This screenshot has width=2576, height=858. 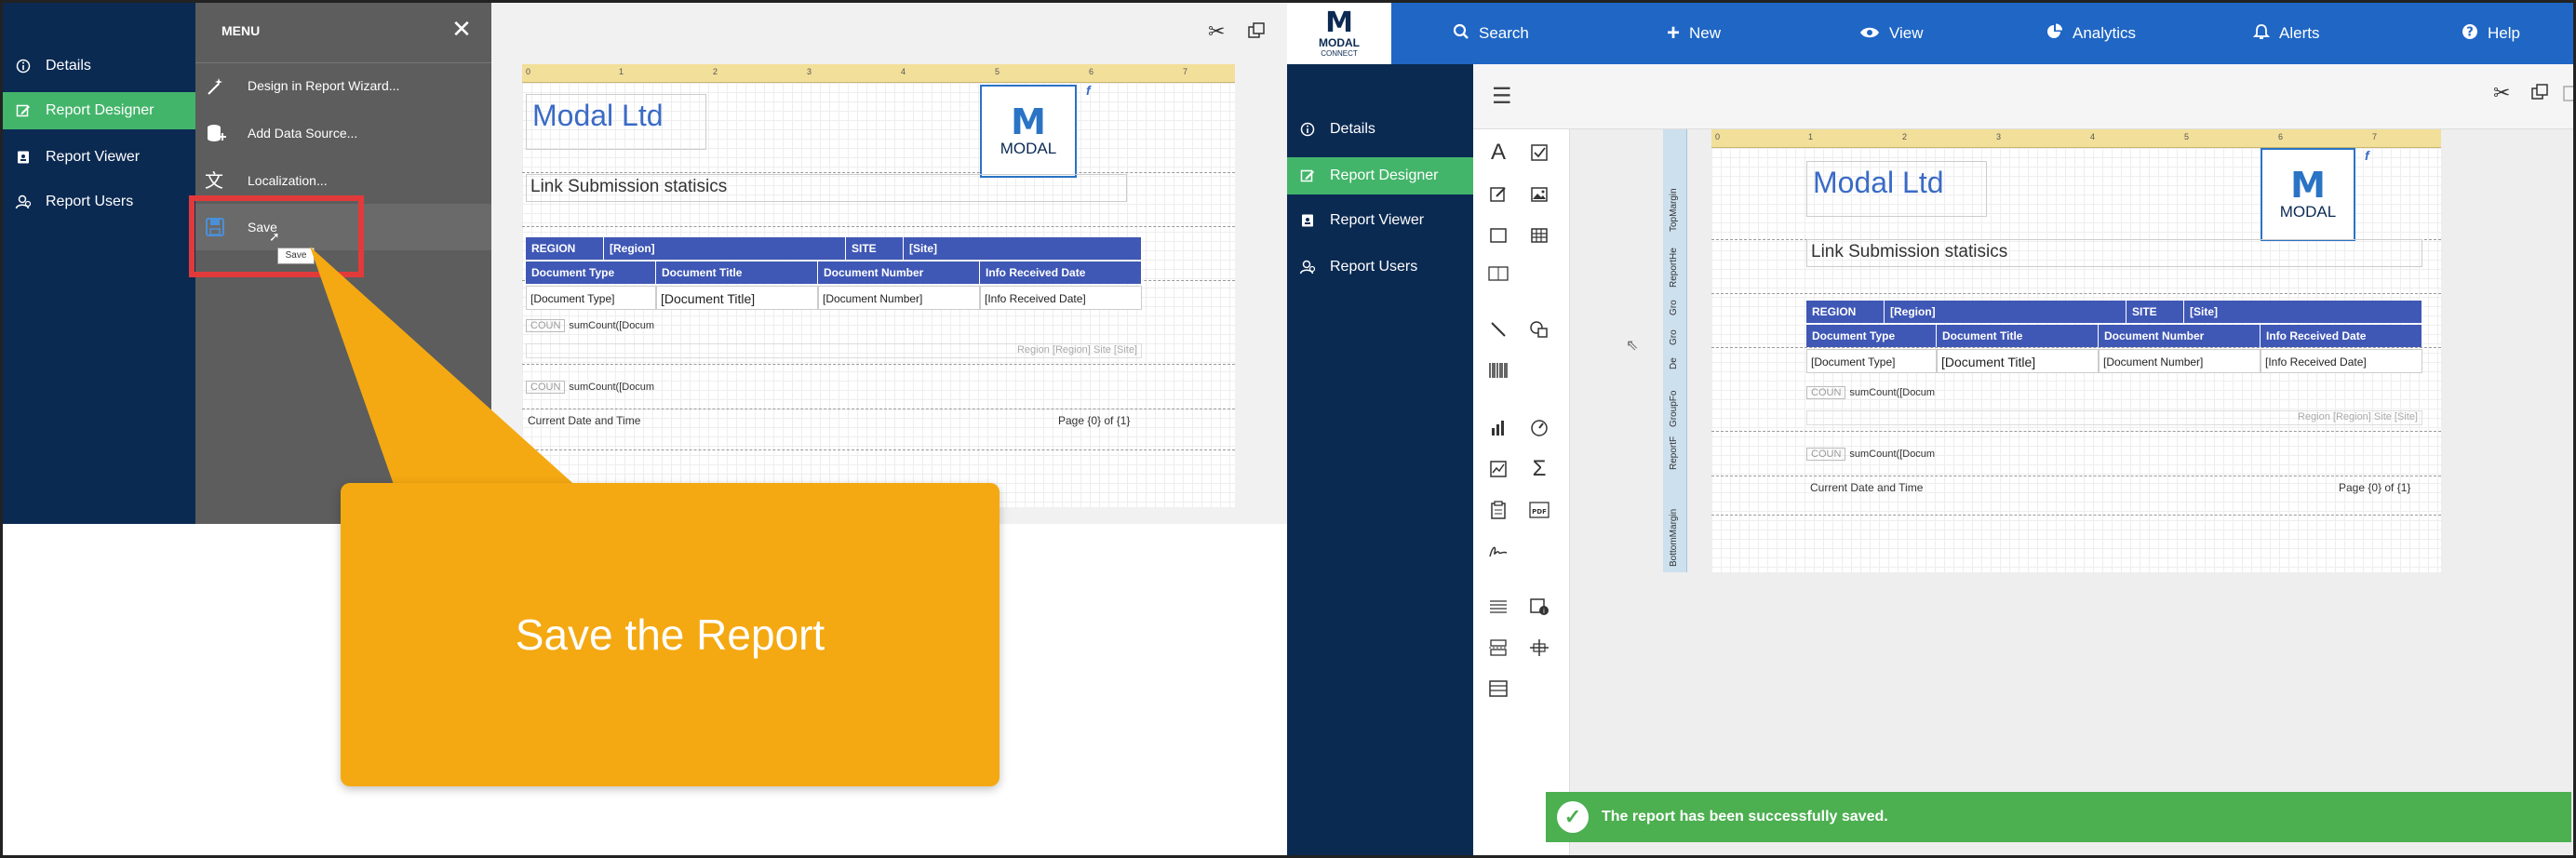 I want to click on horizontal-ruler: 0 1 2 3 4 5 6 7, so click(x=878, y=73).